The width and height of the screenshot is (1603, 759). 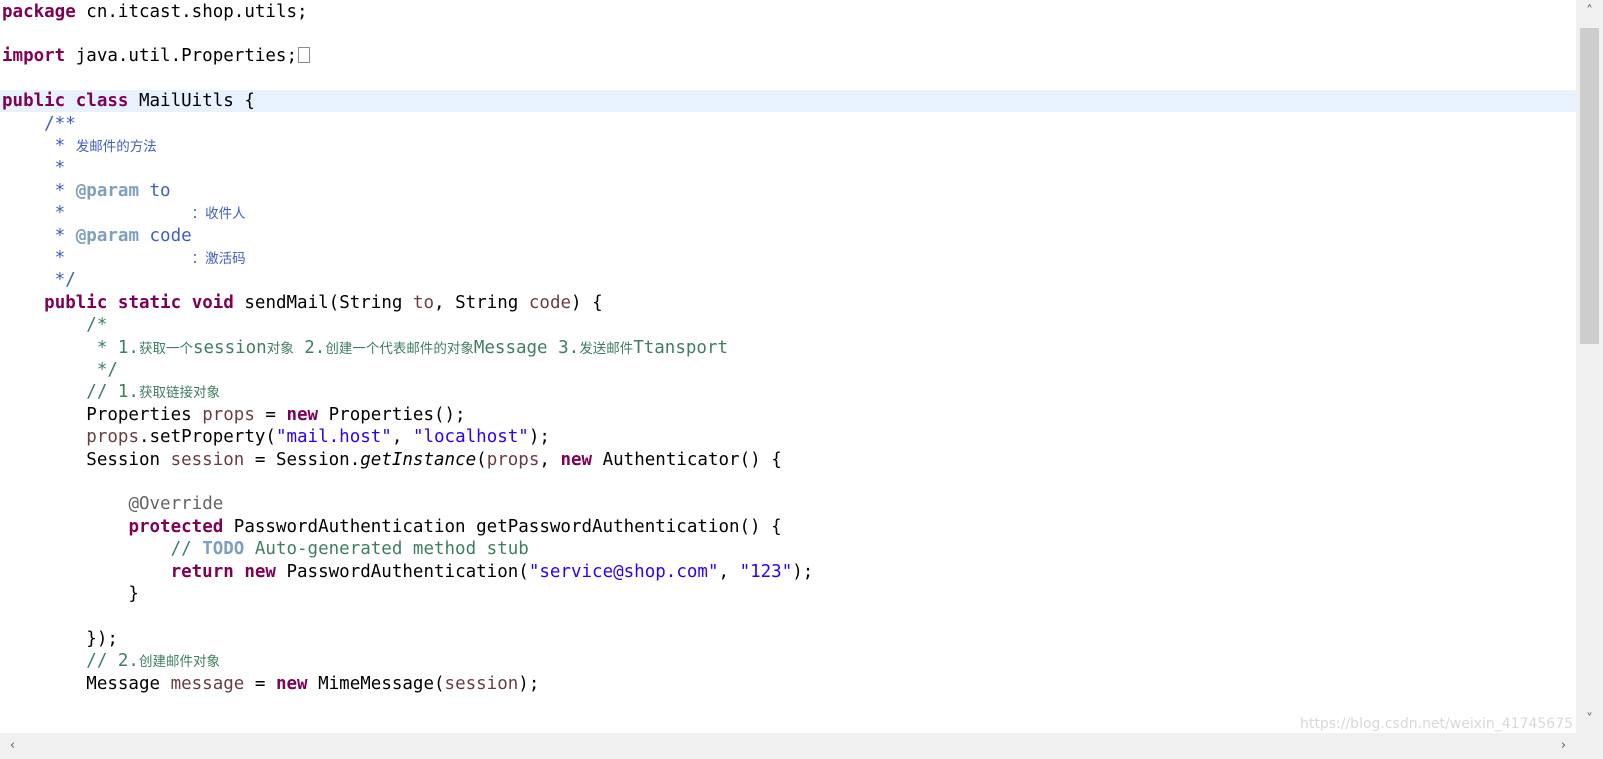 What do you see at coordinates (176, 526) in the screenshot?
I see `code-token: protected` at bounding box center [176, 526].